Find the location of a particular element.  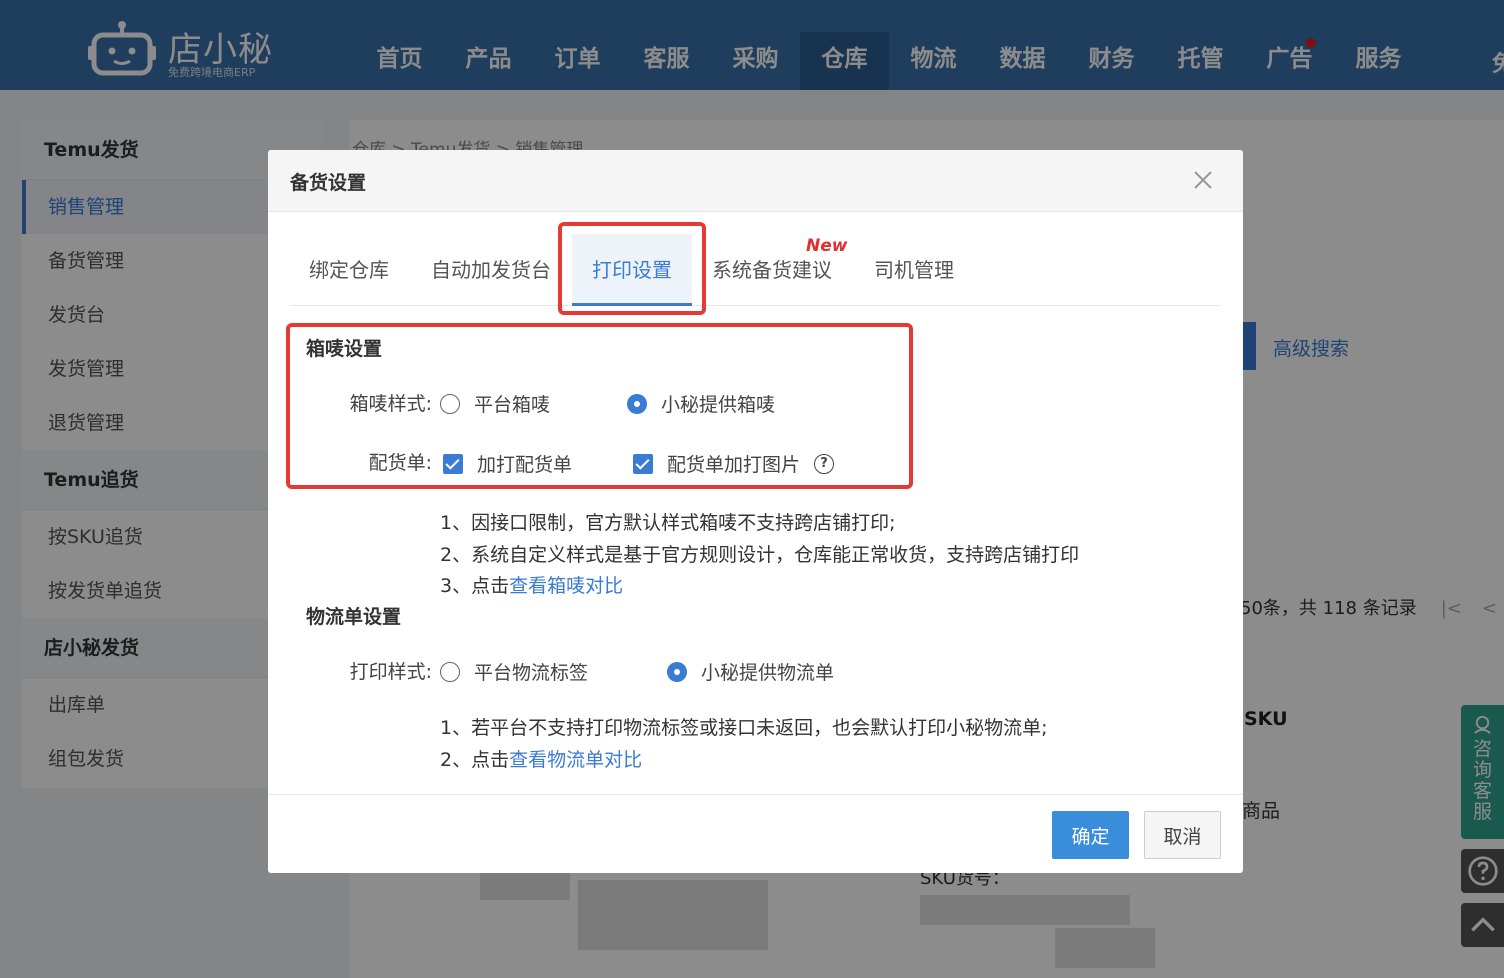

dialog-header: 备货设置 is located at coordinates (755, 181).